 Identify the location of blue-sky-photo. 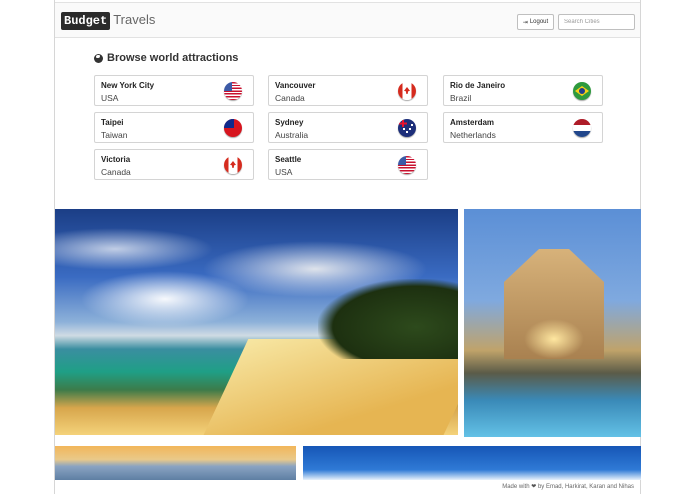
(472, 463).